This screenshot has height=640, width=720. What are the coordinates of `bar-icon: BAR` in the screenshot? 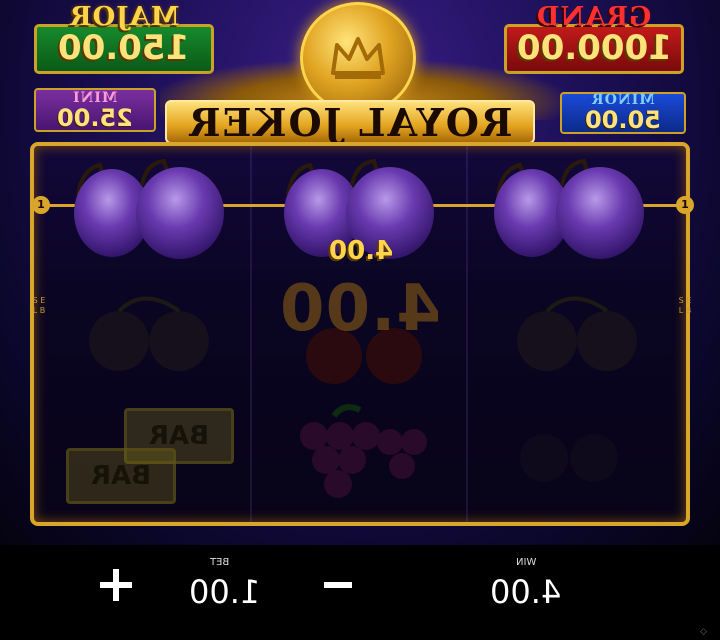 It's located at (121, 476).